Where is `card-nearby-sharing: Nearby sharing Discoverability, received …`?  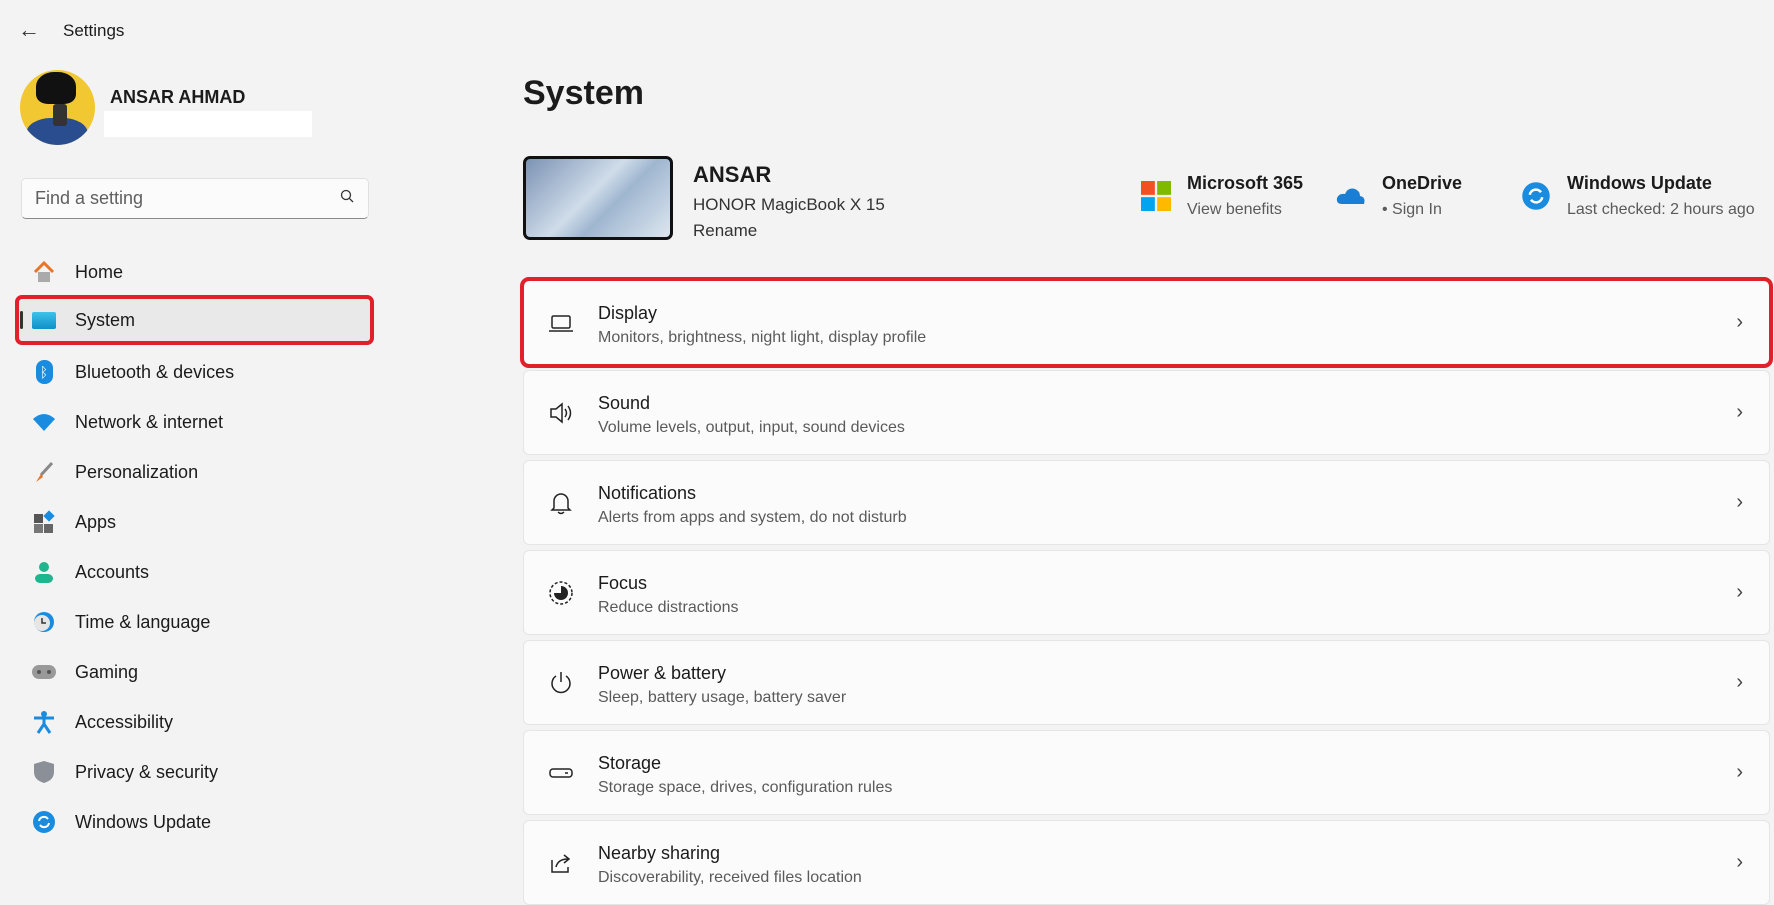 card-nearby-sharing: Nearby sharing Discoverability, received … is located at coordinates (1146, 862).